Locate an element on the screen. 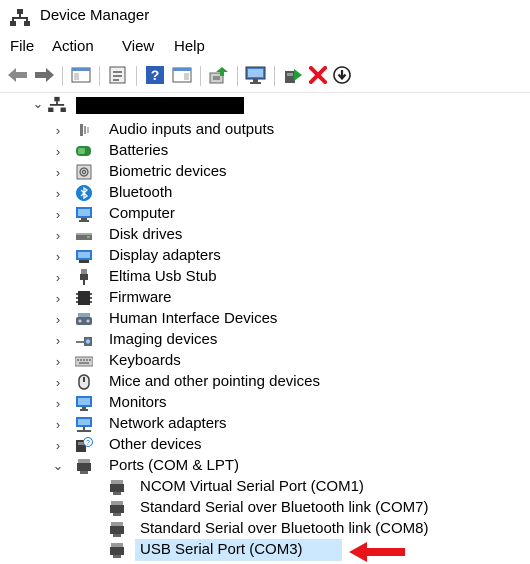 The image size is (530, 564). menu-file: File is located at coordinates (22, 46).